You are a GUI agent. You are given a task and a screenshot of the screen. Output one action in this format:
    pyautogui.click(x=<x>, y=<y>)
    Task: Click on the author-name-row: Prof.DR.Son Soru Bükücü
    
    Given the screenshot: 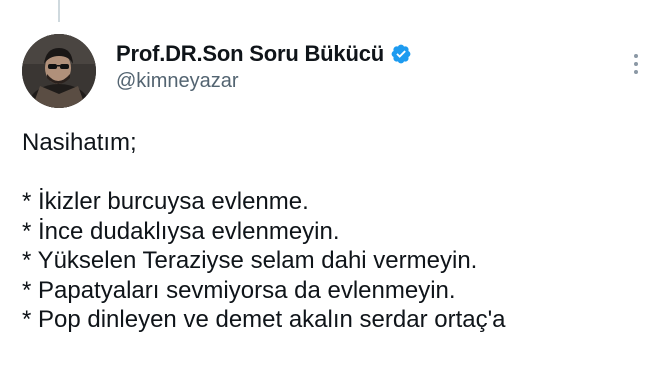 What is the action you would take?
    pyautogui.click(x=356, y=54)
    